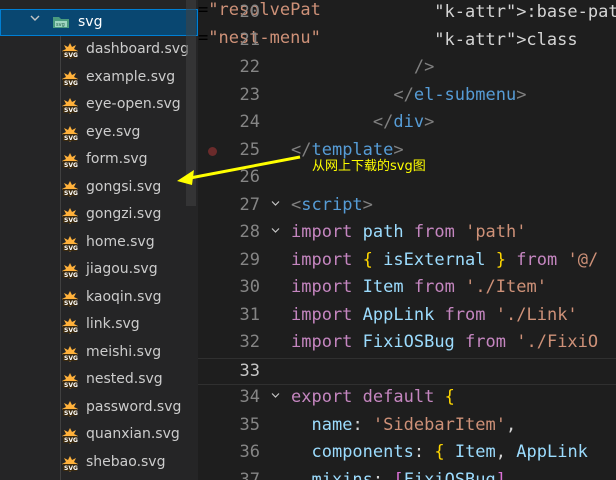 Image resolution: width=616 pixels, height=480 pixels. Describe the element at coordinates (99, 435) in the screenshot. I see `file-item: SVG quanxian.svg` at that location.